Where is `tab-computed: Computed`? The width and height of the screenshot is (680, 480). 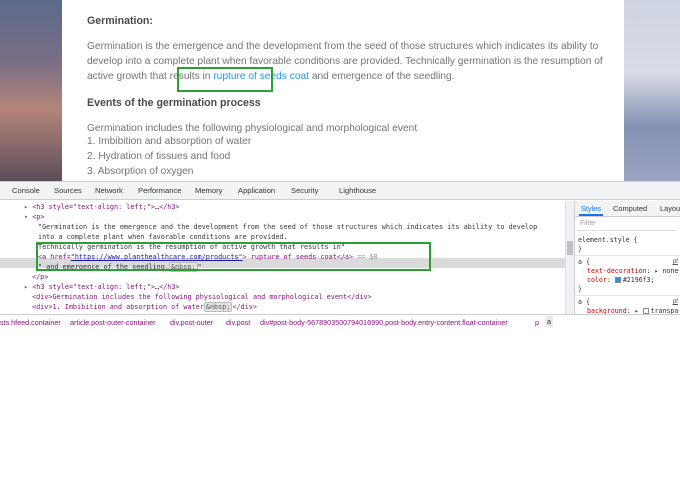 tab-computed: Computed is located at coordinates (630, 208).